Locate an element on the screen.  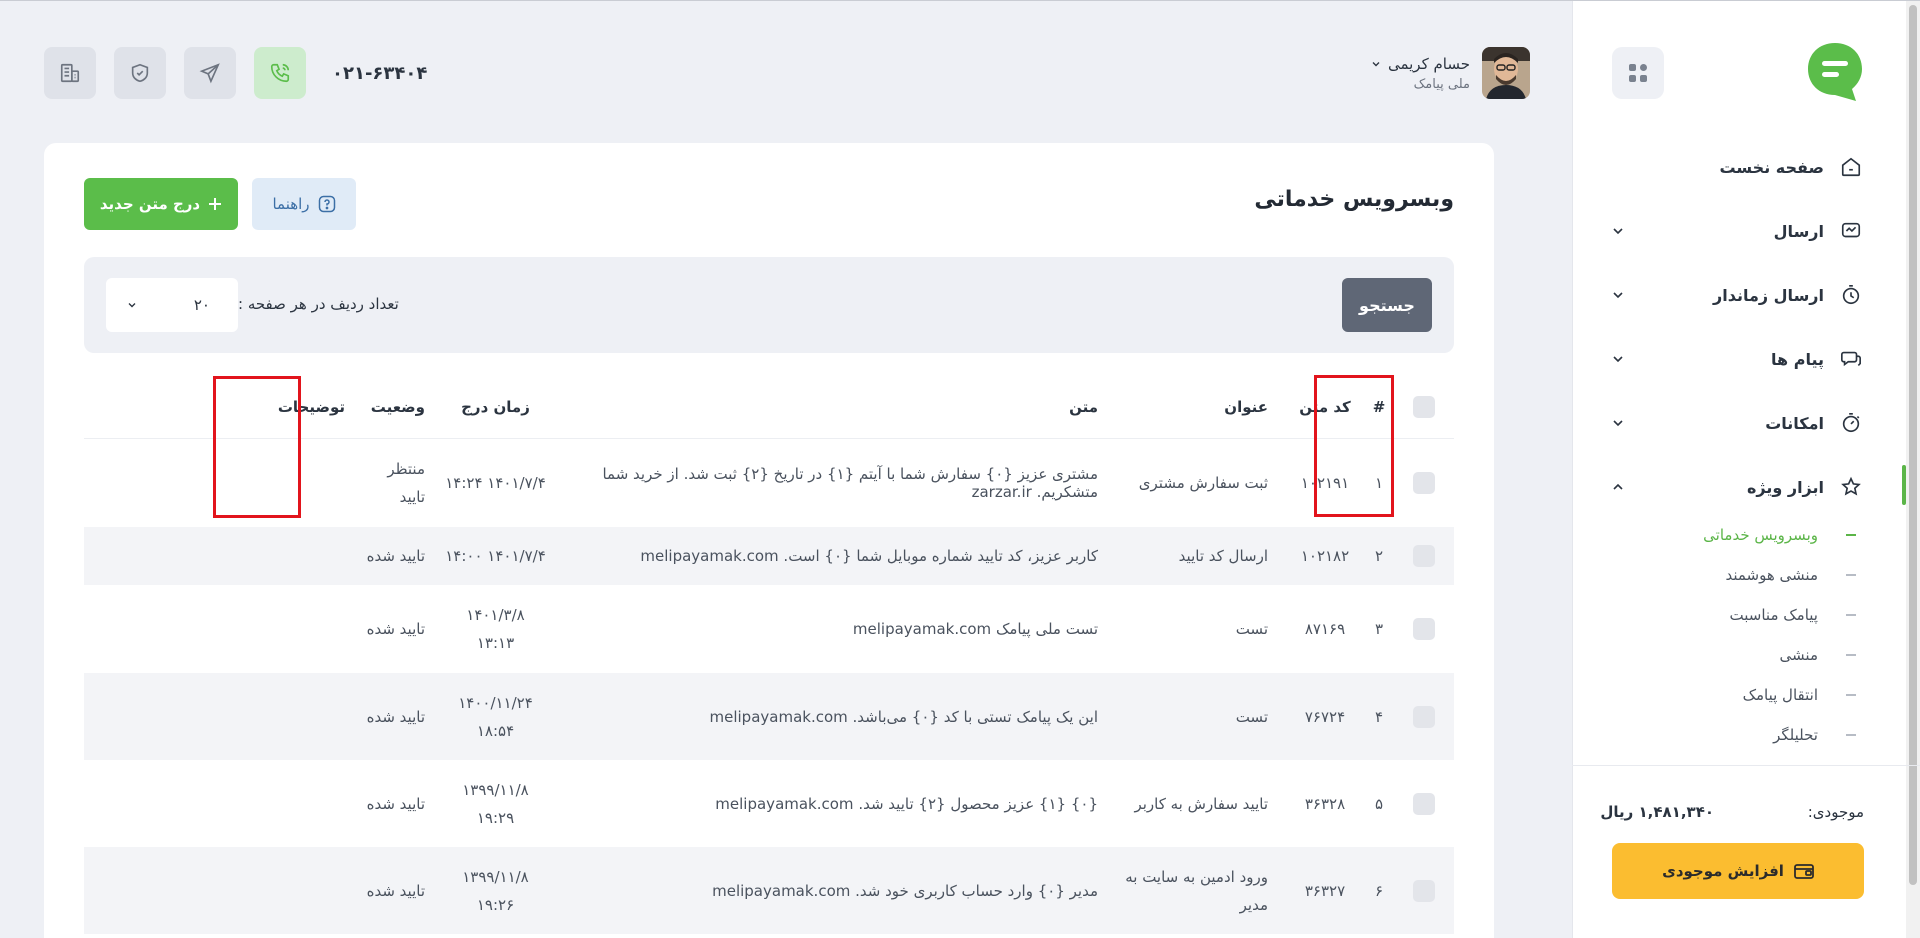
select-all-checkbox is located at coordinates (1424, 406).